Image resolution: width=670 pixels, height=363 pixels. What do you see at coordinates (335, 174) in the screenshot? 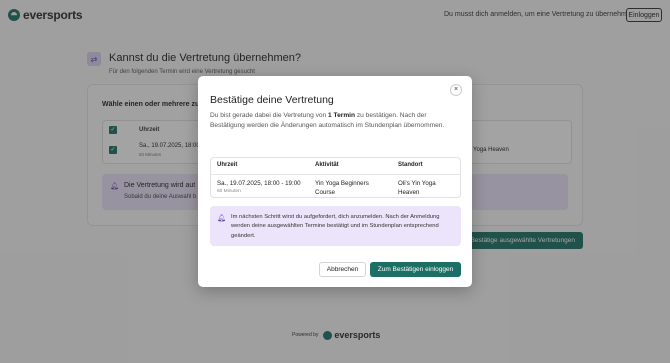
I see `table-divider` at bounding box center [335, 174].